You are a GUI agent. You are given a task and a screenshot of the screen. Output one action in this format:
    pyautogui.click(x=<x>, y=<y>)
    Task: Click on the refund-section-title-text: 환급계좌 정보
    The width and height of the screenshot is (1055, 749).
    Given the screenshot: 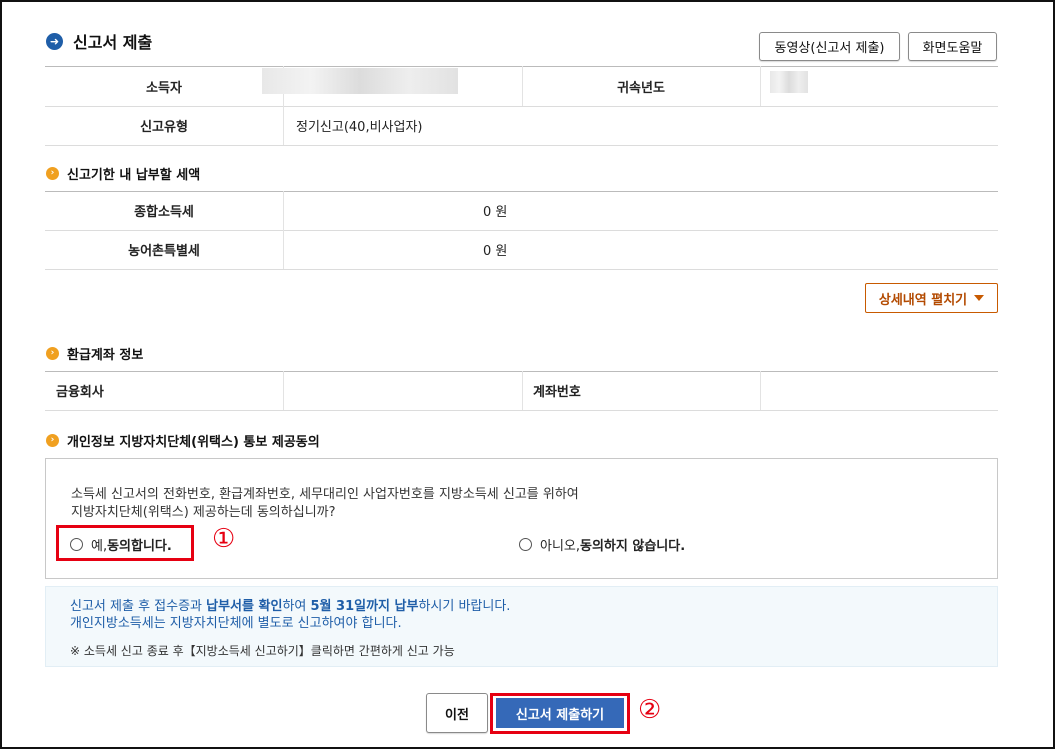 What is the action you would take?
    pyautogui.click(x=105, y=355)
    